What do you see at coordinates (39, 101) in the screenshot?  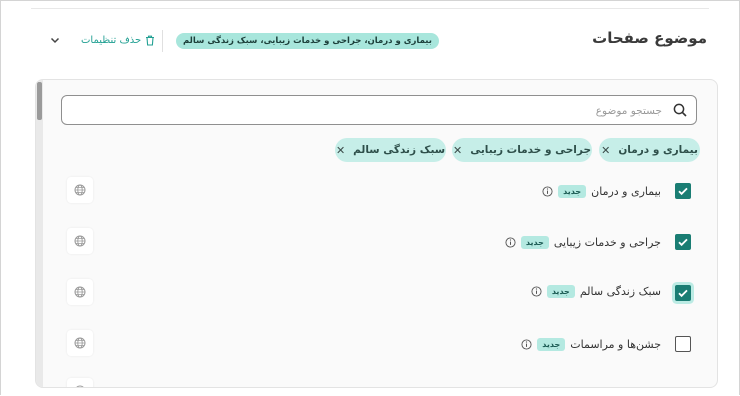 I see `scrollbar-thumb` at bounding box center [39, 101].